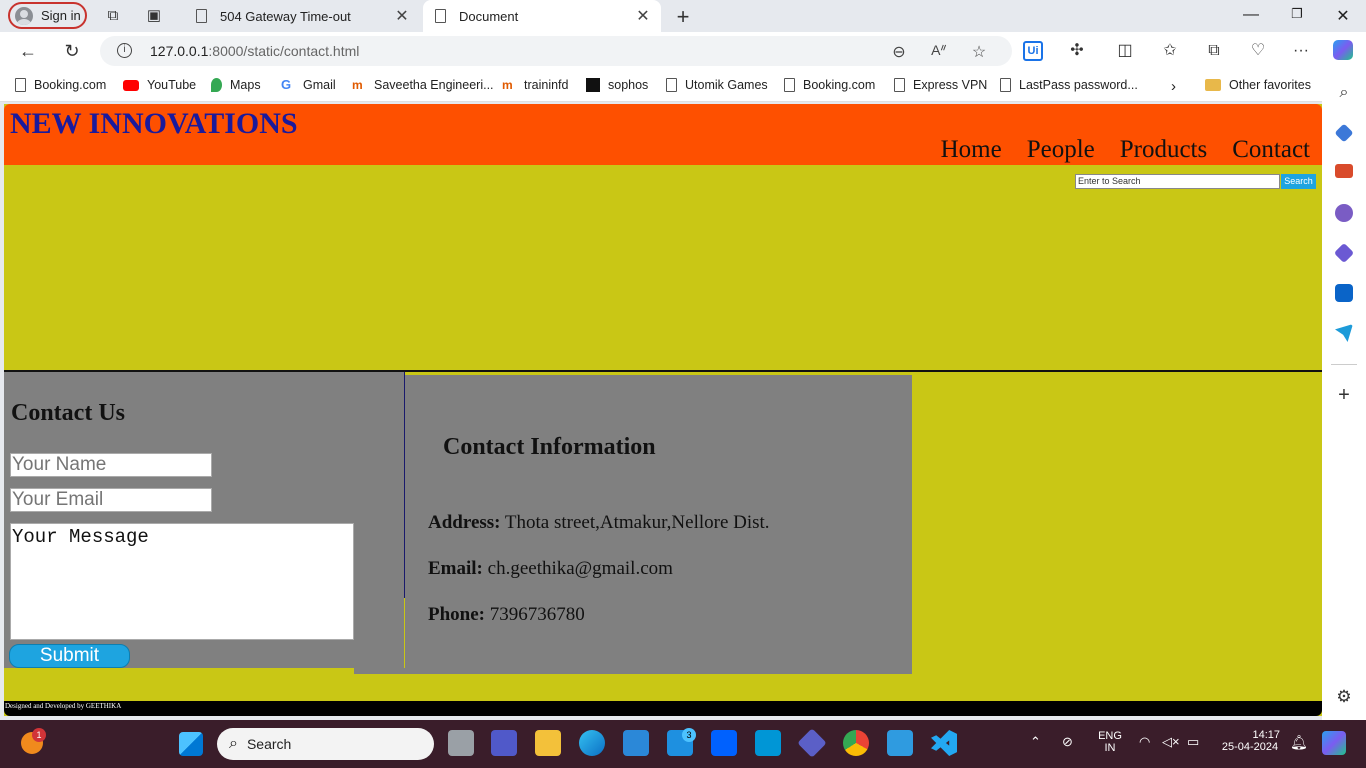  I want to click on google-icon: G, so click(286, 84).